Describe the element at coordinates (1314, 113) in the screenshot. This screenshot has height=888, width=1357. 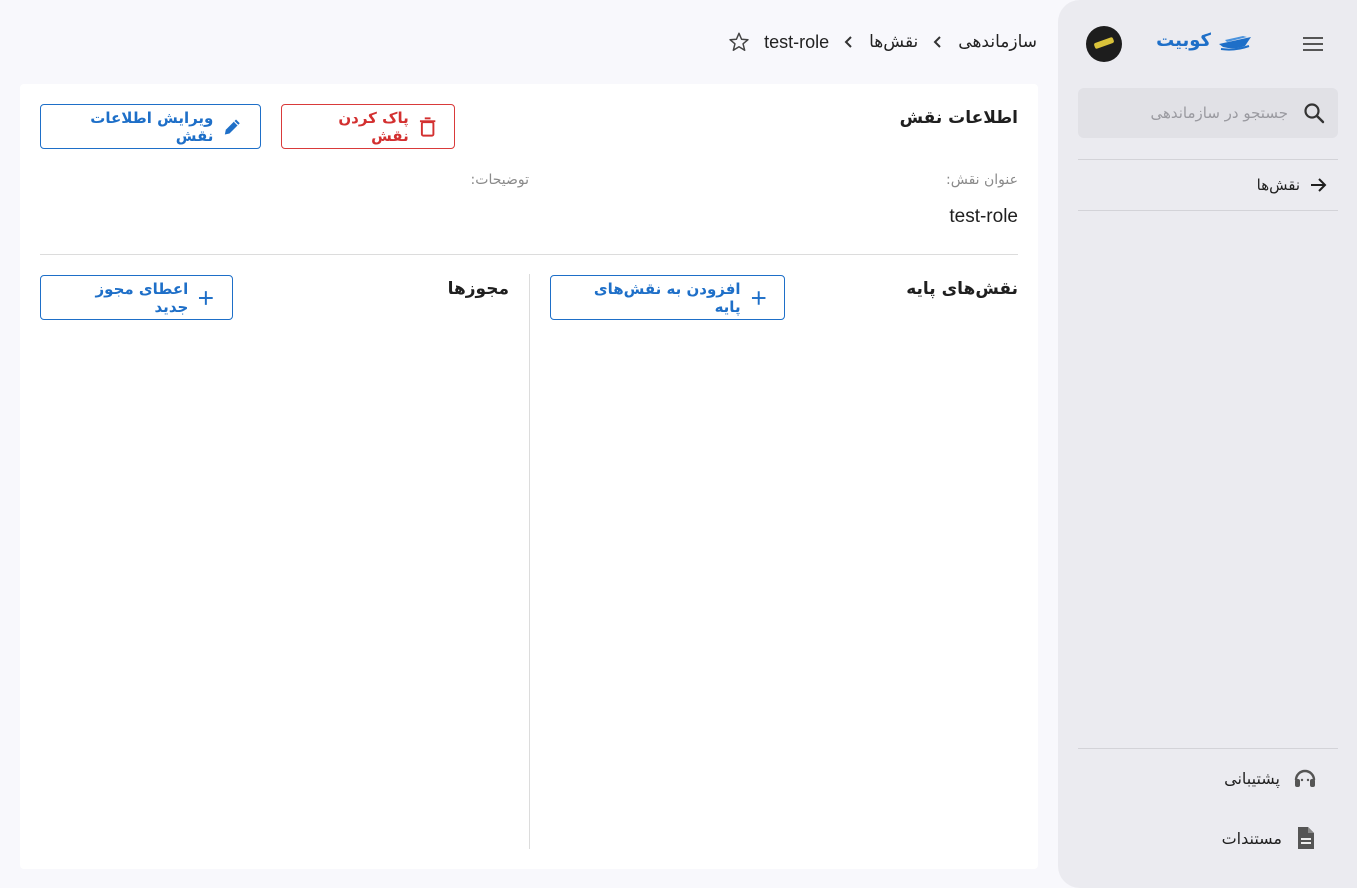
I see `search-icon` at that location.